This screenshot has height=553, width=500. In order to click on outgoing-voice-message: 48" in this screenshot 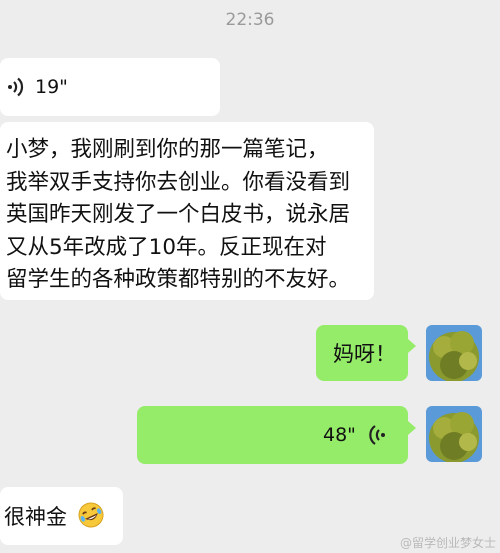, I will do `click(272, 435)`.